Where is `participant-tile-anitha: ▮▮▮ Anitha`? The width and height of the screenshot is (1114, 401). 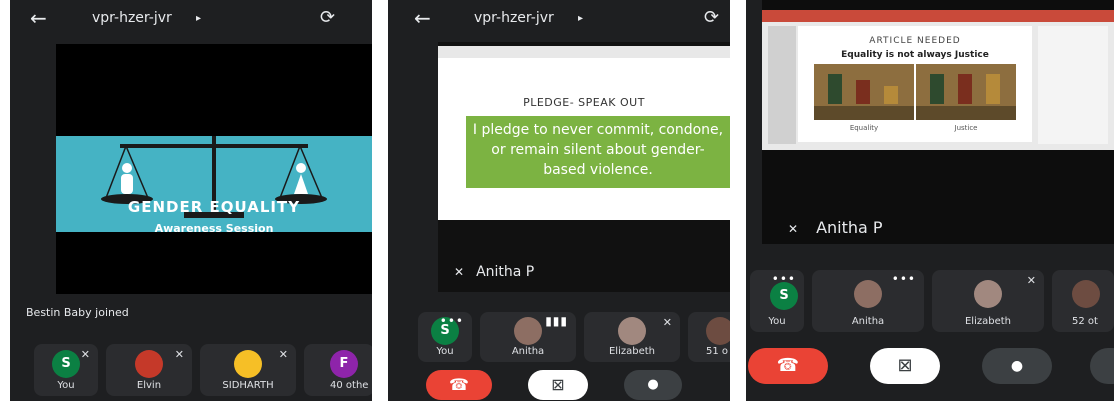
participant-tile-anitha: ▮▮▮ Anitha is located at coordinates (528, 337).